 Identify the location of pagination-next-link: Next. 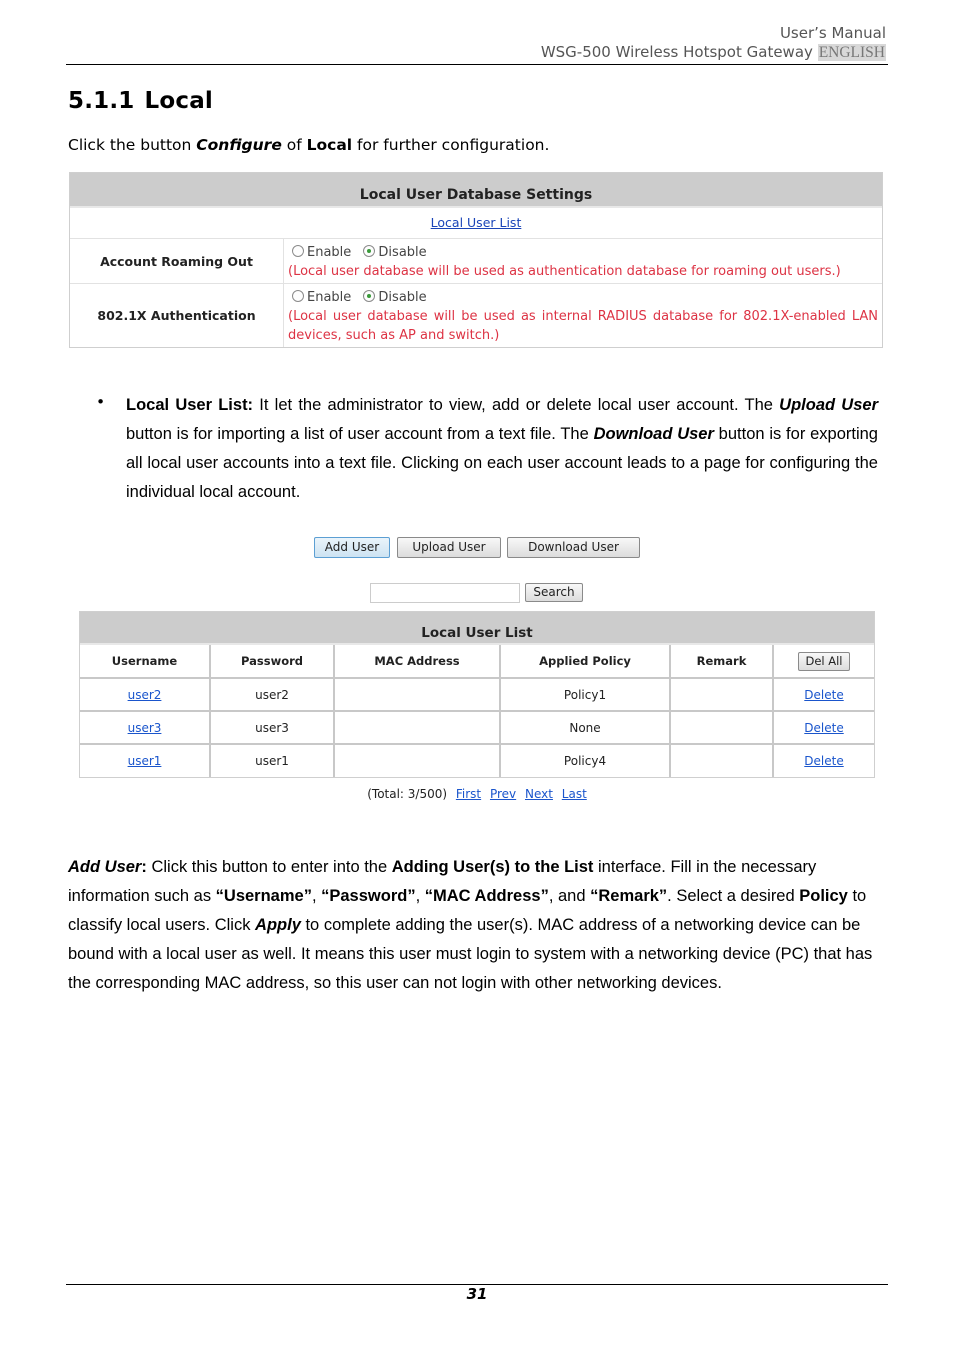
(539, 794).